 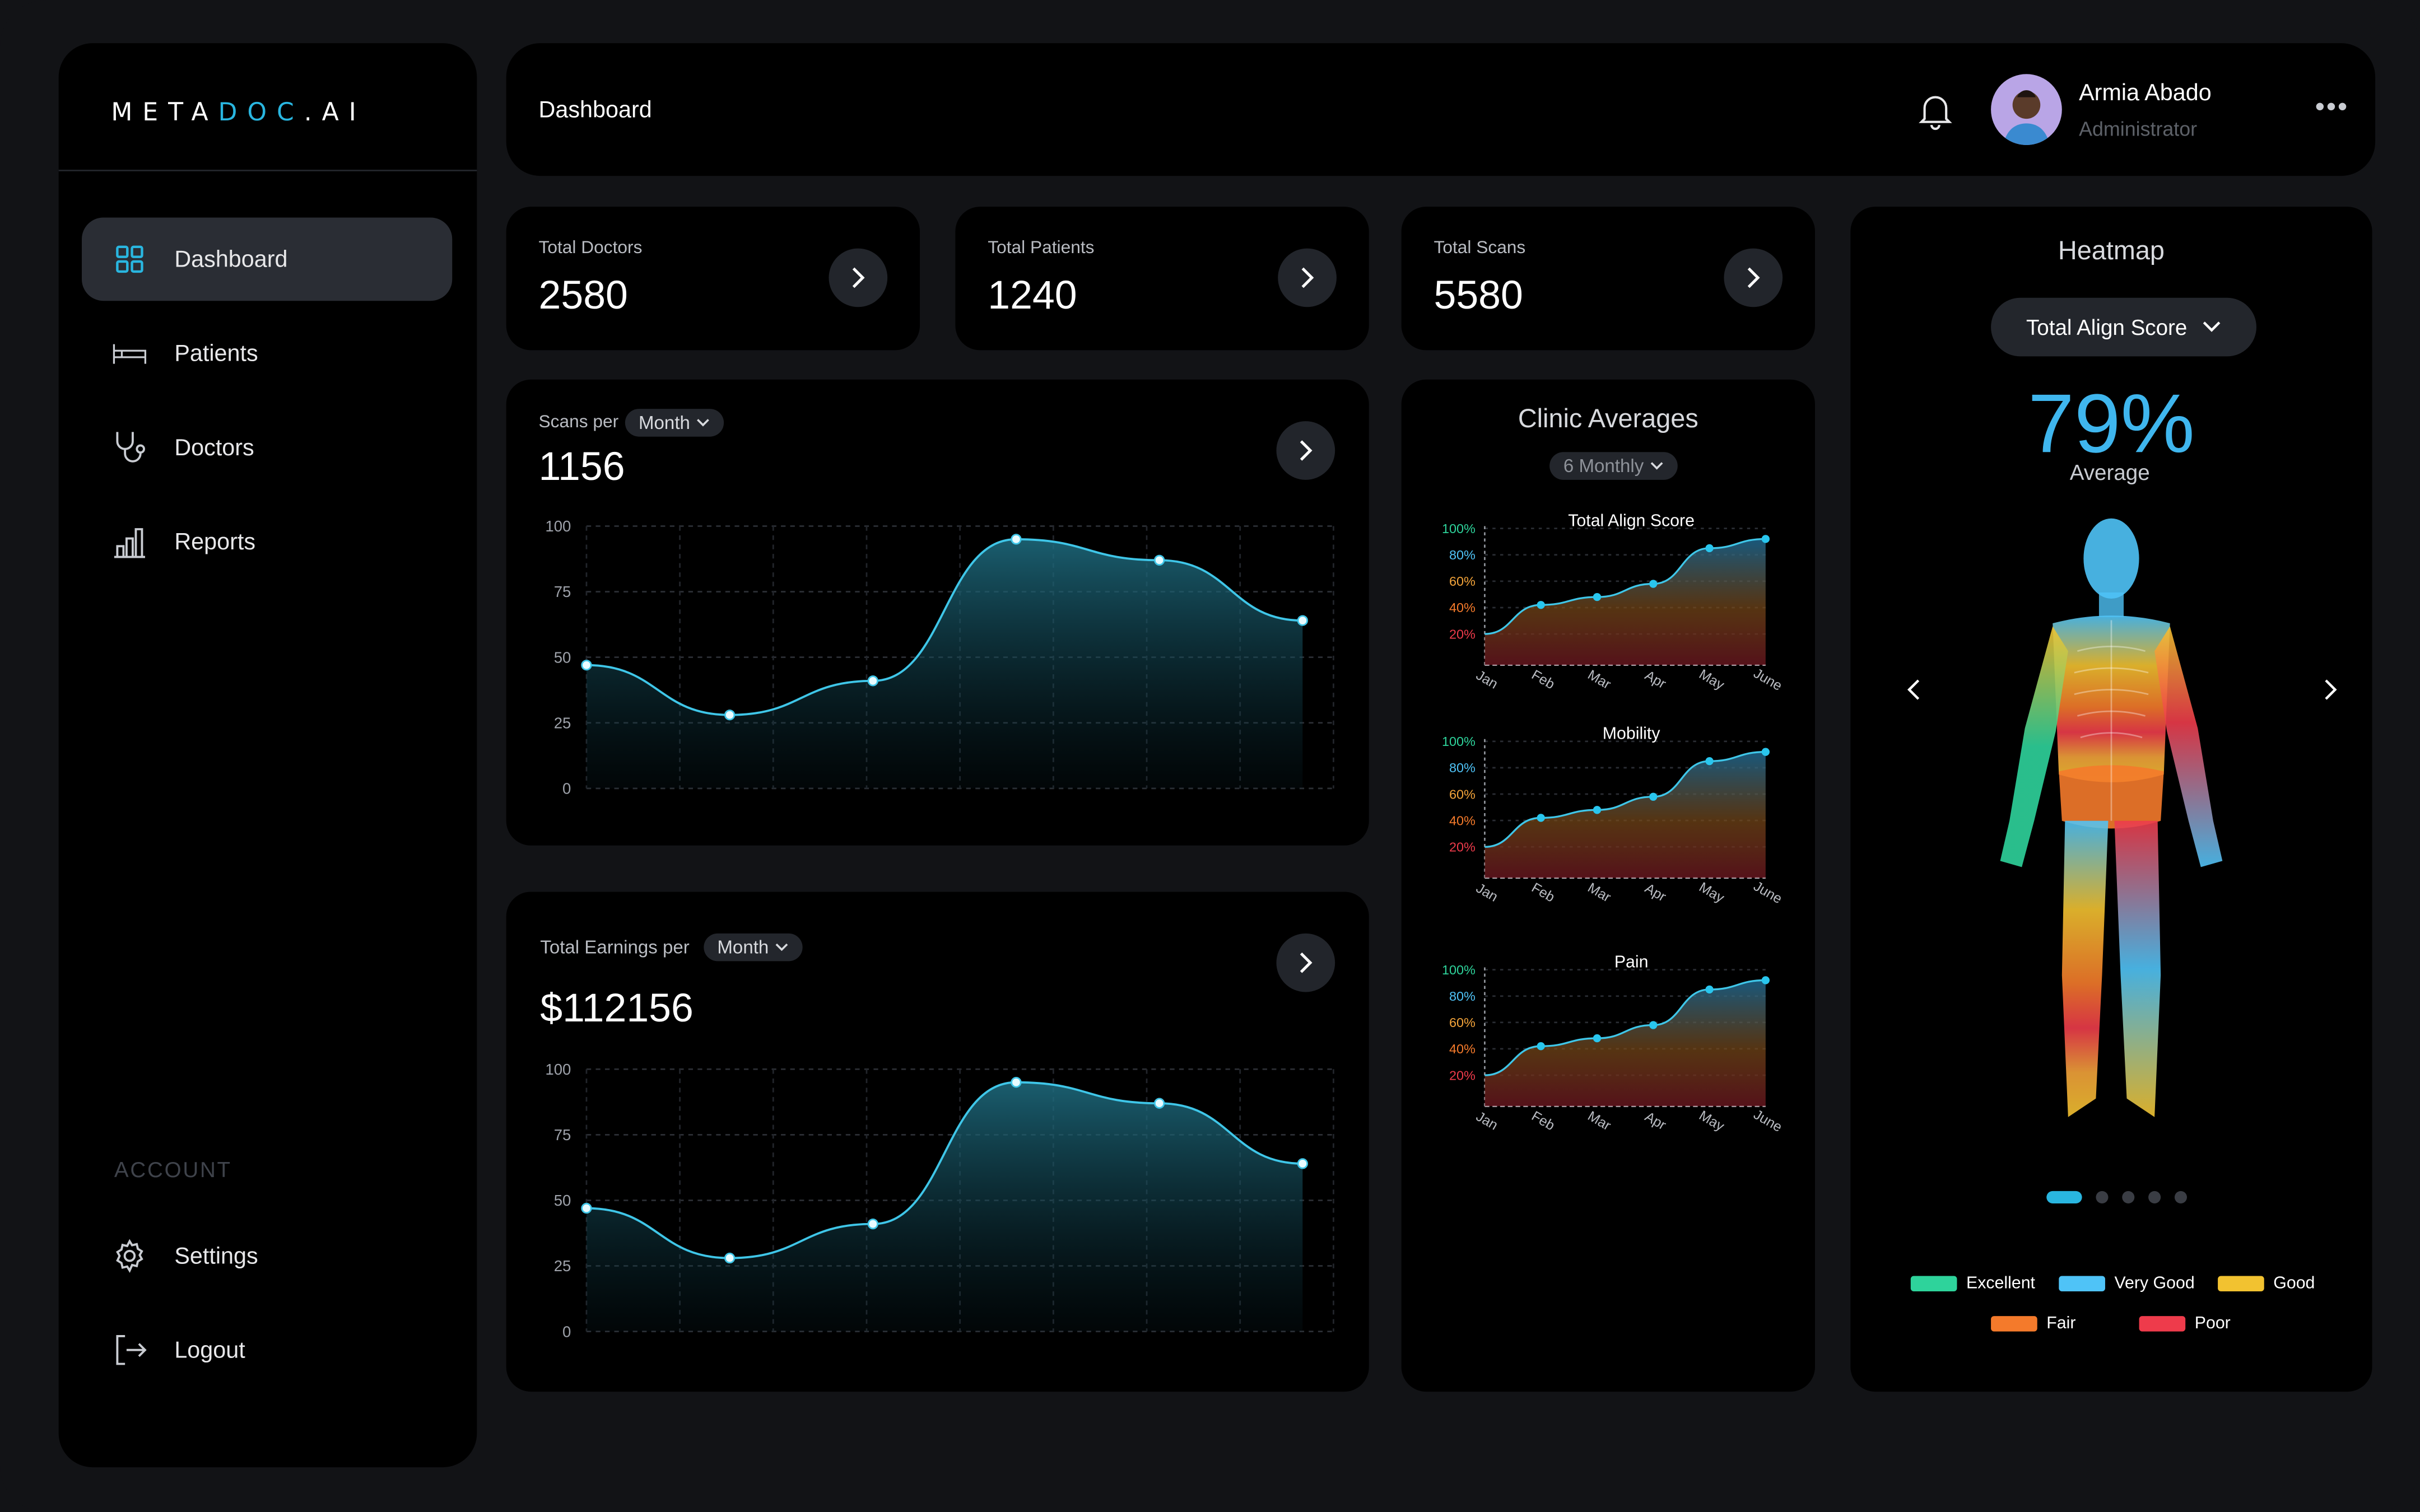 I want to click on sidebar-item-dashboard: Dashboard, so click(x=267, y=259).